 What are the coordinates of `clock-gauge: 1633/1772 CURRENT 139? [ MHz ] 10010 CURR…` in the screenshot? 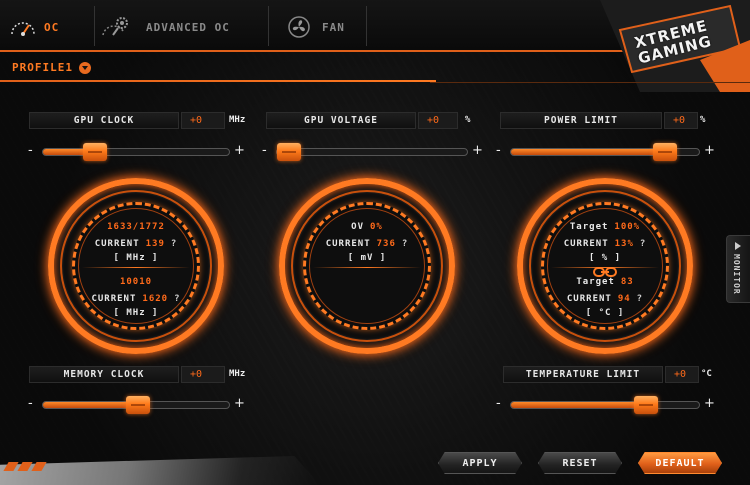 It's located at (136, 266).